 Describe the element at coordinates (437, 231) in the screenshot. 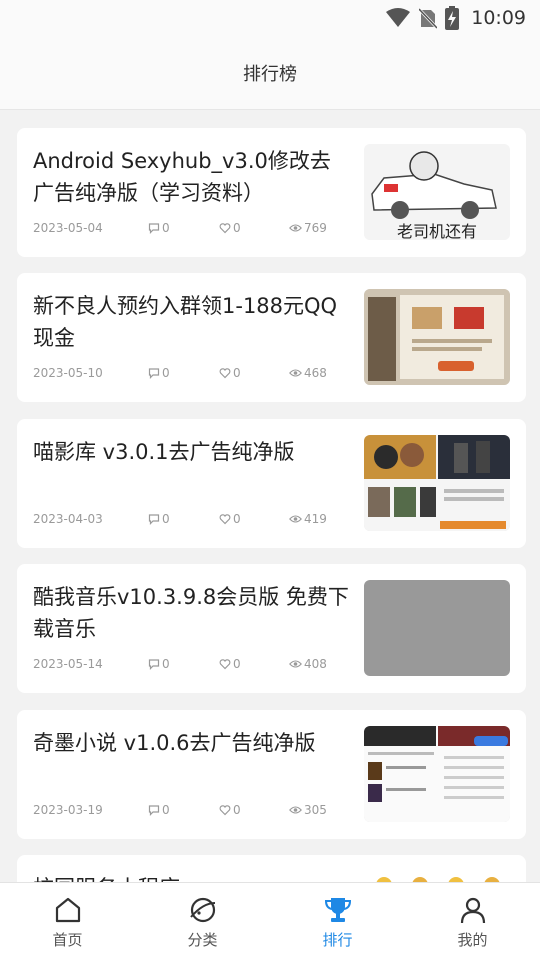

I see `thumbnail-caption: 老司机还有` at that location.